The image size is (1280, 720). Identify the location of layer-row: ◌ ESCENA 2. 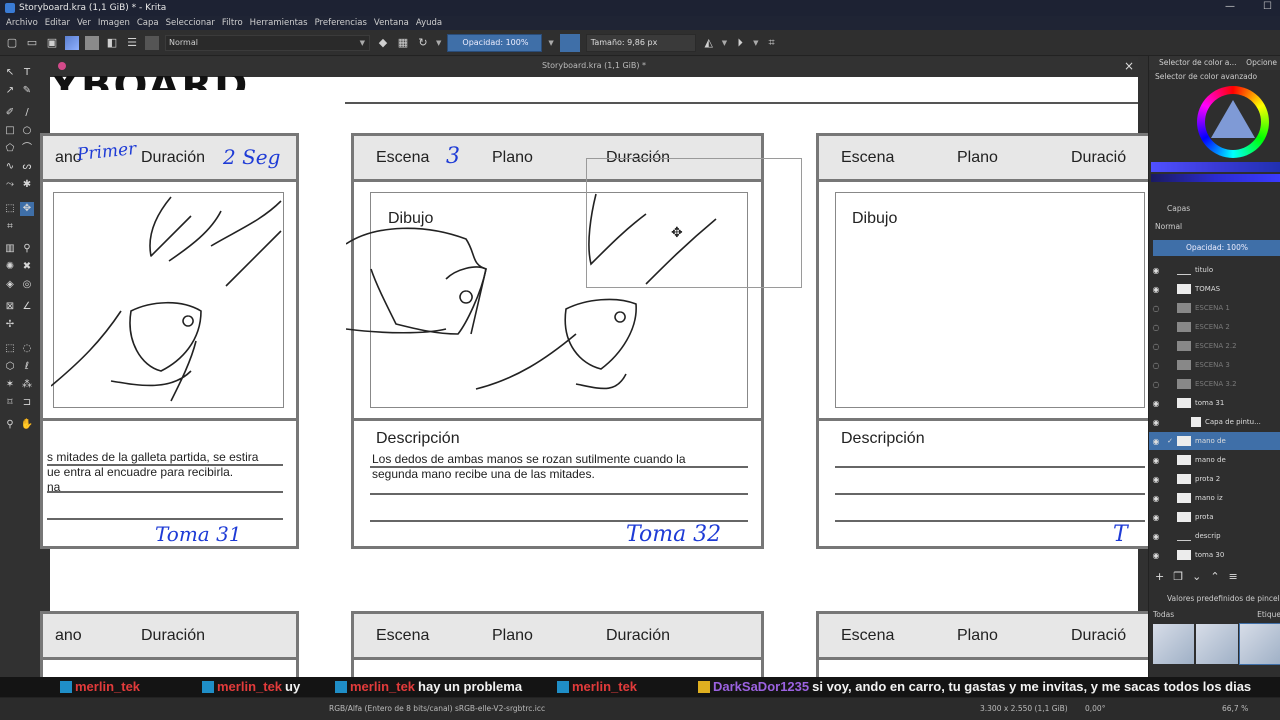
(1214, 327).